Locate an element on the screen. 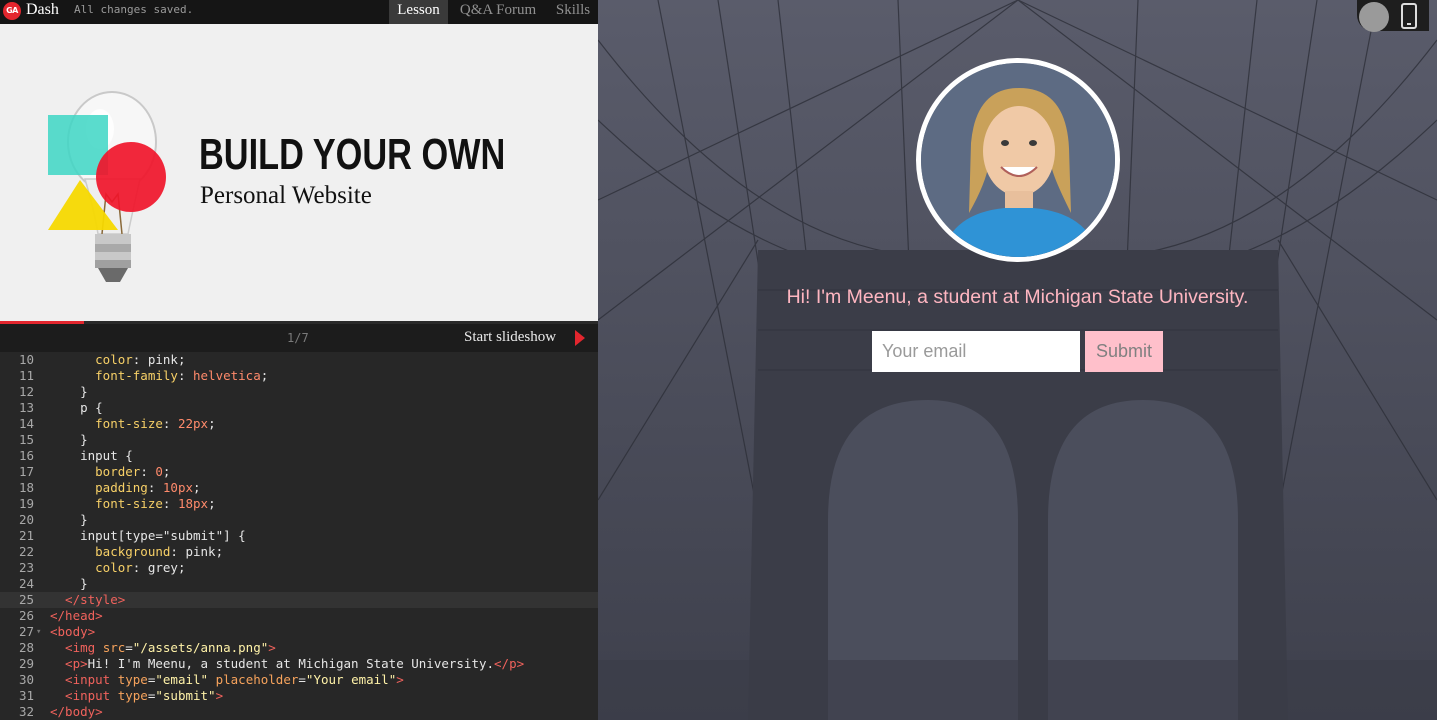  code-text: color: grey; is located at coordinates (117, 568).